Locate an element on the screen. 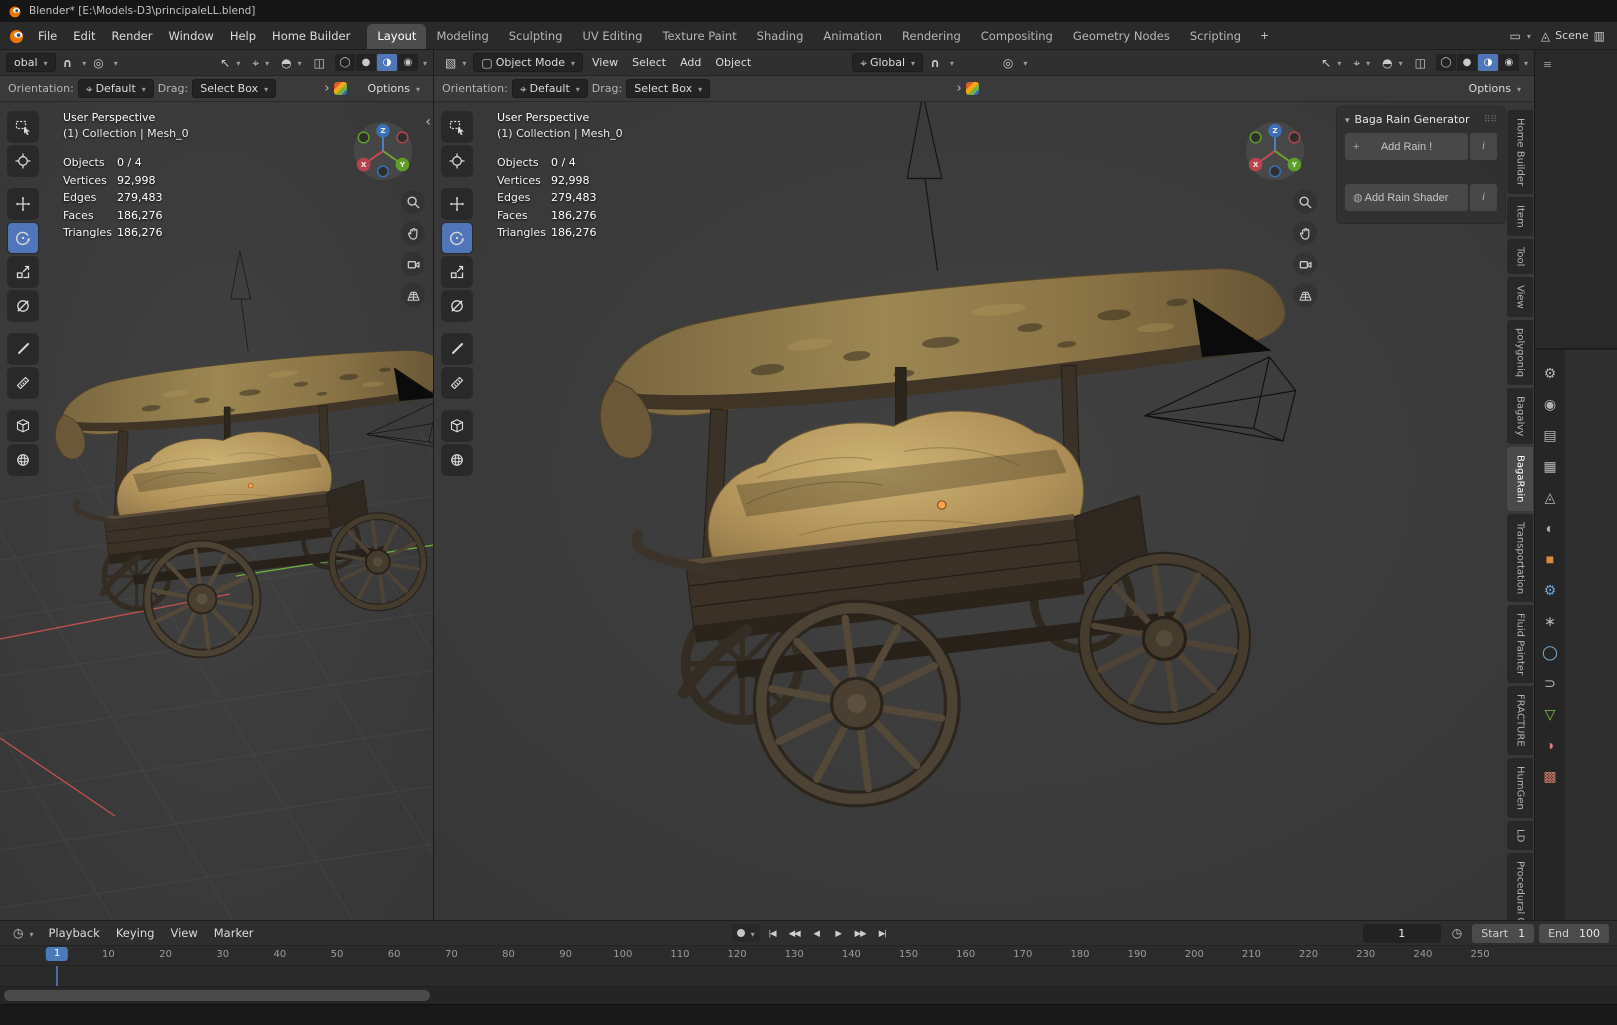 This screenshot has width=1617, height=1025. shading-mode-button: ◑ is located at coordinates (1487, 62).